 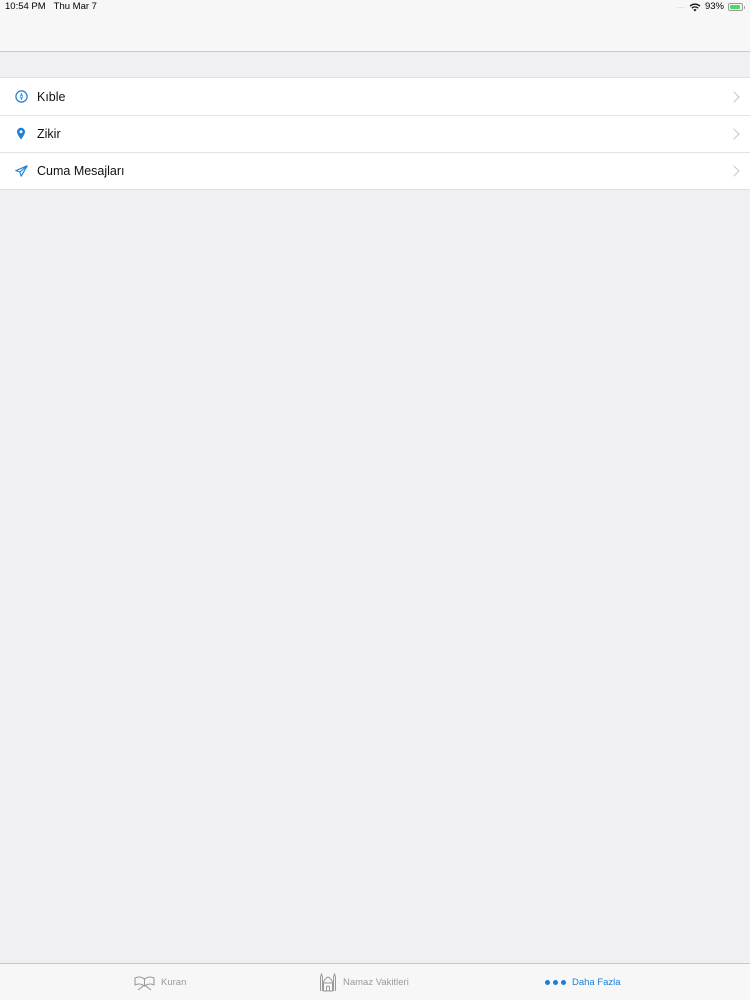 What do you see at coordinates (174, 982) in the screenshot?
I see `tab-label: Kuran` at bounding box center [174, 982].